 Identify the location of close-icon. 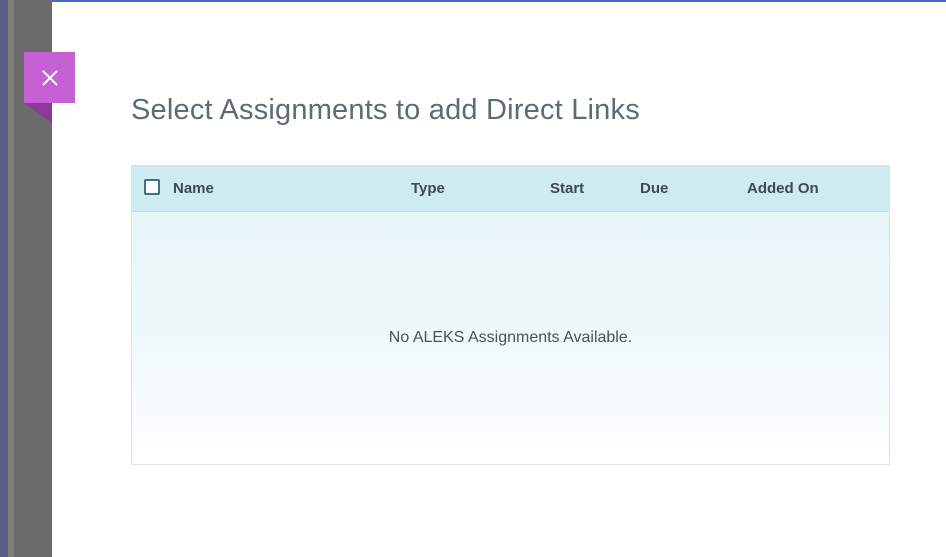
(50, 78).